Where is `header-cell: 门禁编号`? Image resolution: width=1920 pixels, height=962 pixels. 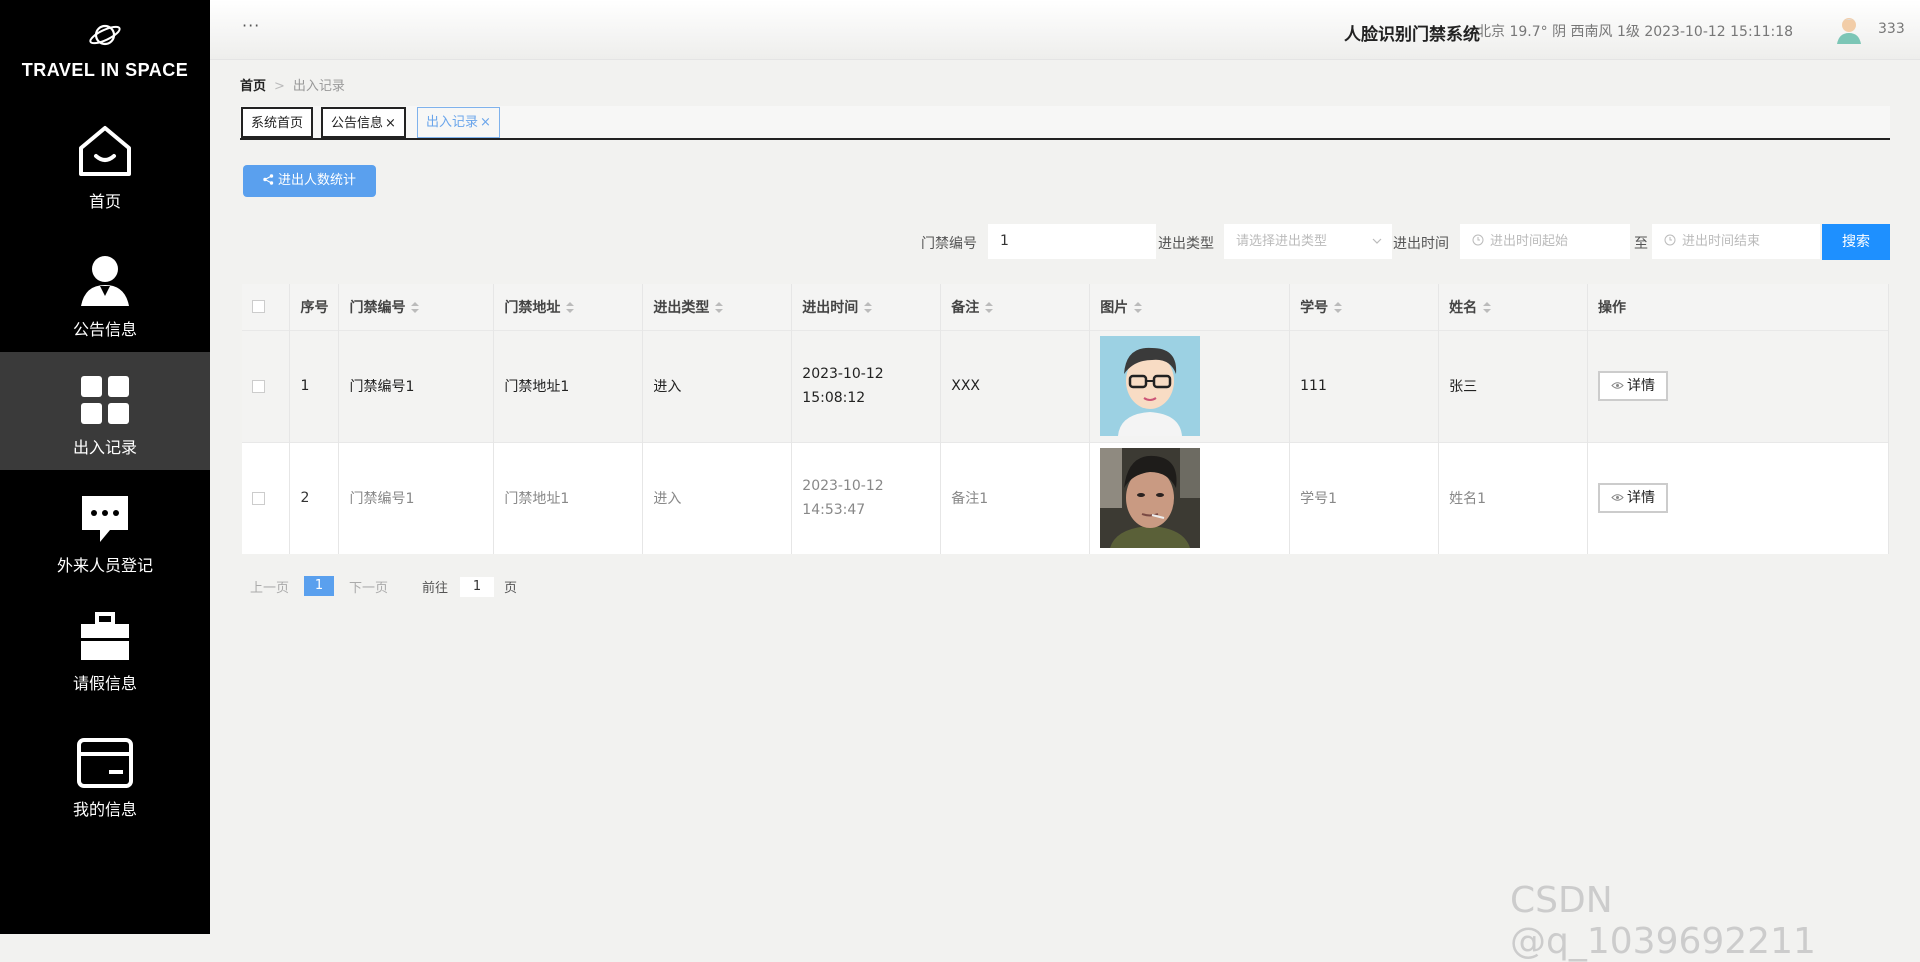 header-cell: 门禁编号 is located at coordinates (416, 307).